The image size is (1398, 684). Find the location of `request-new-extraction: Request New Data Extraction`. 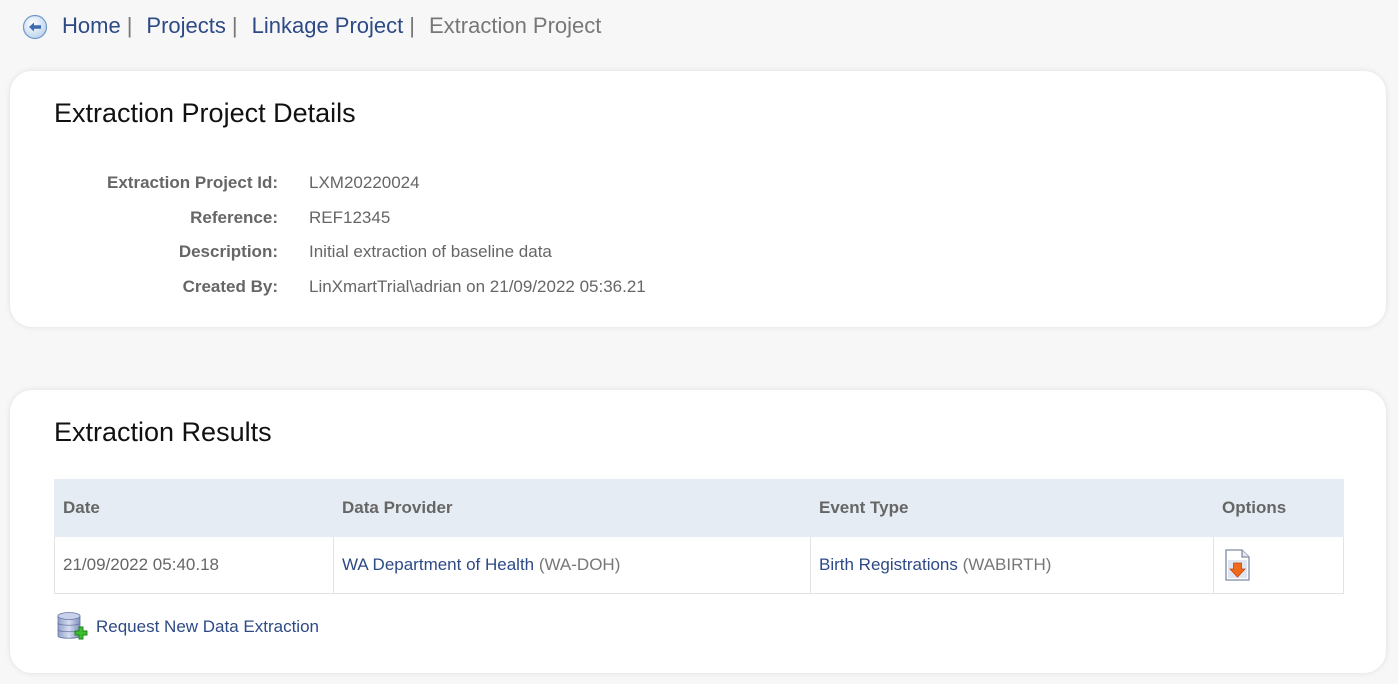

request-new-extraction: Request New Data Extraction is located at coordinates (186, 627).